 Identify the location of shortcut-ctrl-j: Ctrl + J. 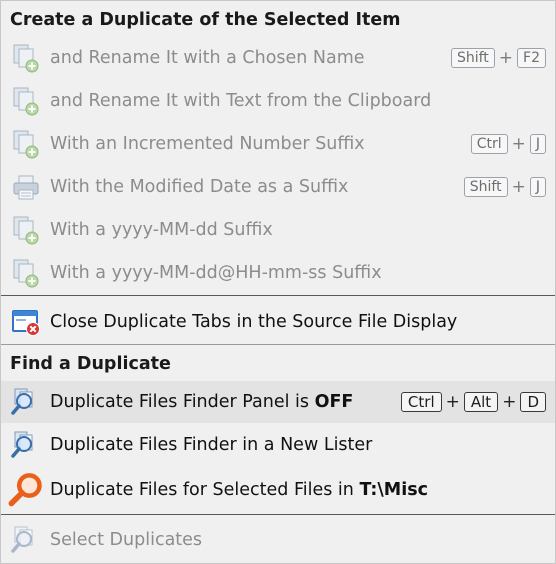
(508, 144).